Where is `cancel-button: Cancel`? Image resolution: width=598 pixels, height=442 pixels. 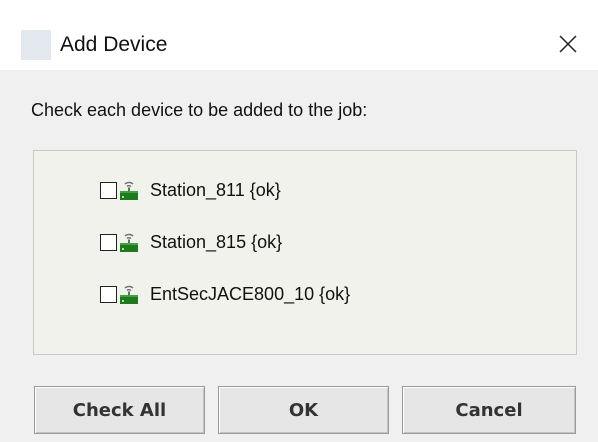 cancel-button: Cancel is located at coordinates (489, 410).